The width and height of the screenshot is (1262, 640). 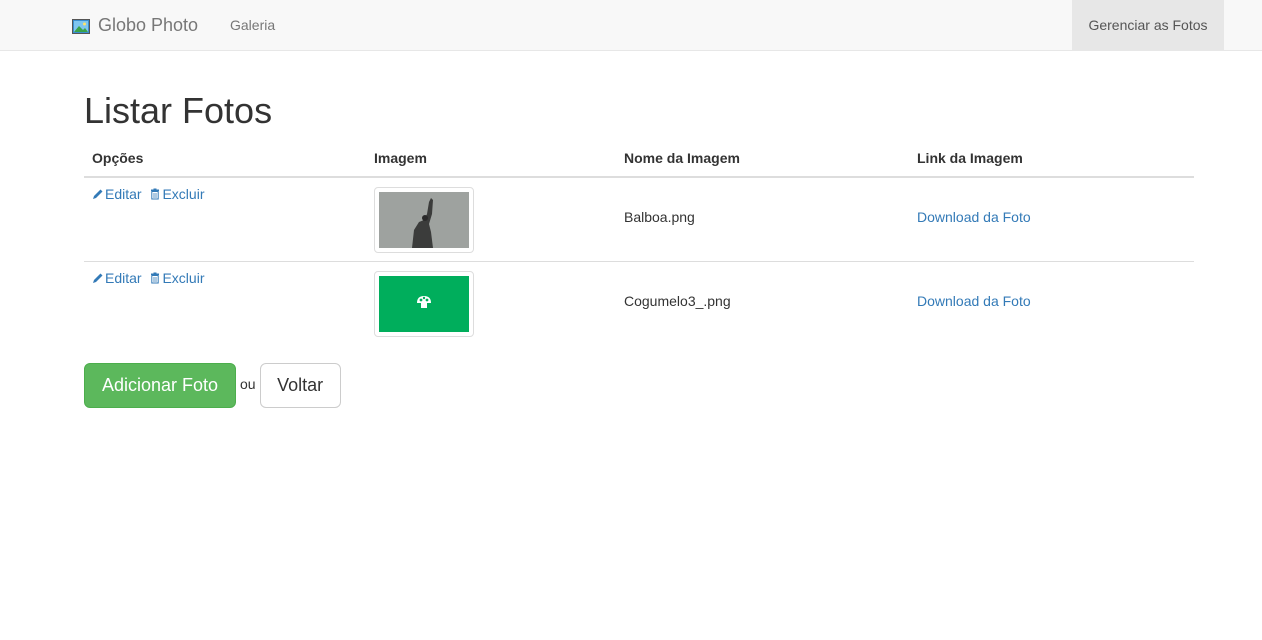 I want to click on header-imagem: Imagem, so click(x=491, y=158).